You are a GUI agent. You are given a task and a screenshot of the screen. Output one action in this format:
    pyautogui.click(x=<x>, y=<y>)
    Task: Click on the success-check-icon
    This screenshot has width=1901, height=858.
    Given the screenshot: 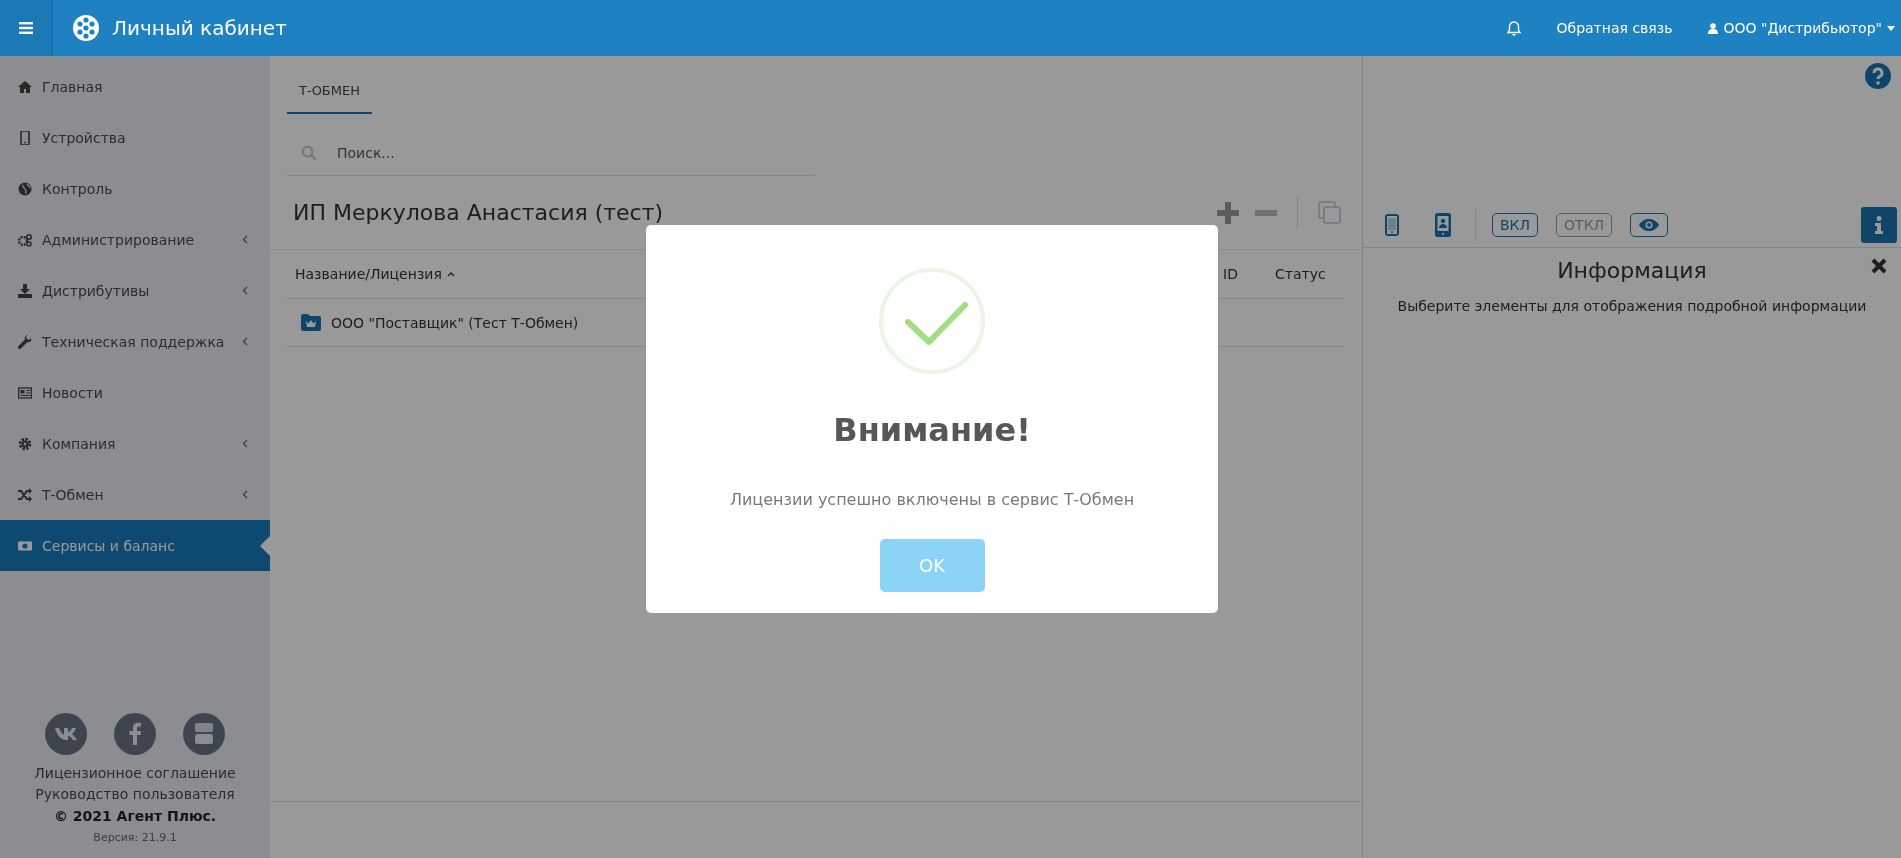 What is the action you would take?
    pyautogui.click(x=932, y=321)
    